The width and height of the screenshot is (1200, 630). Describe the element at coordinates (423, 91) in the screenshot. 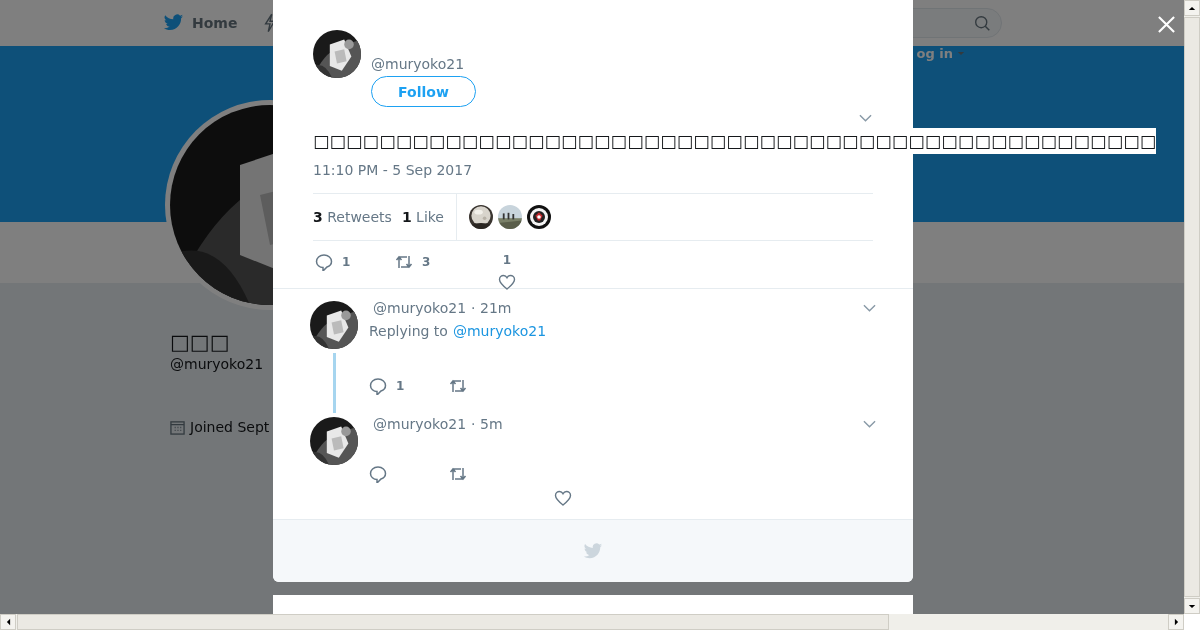

I see `follow-button: Follow` at that location.